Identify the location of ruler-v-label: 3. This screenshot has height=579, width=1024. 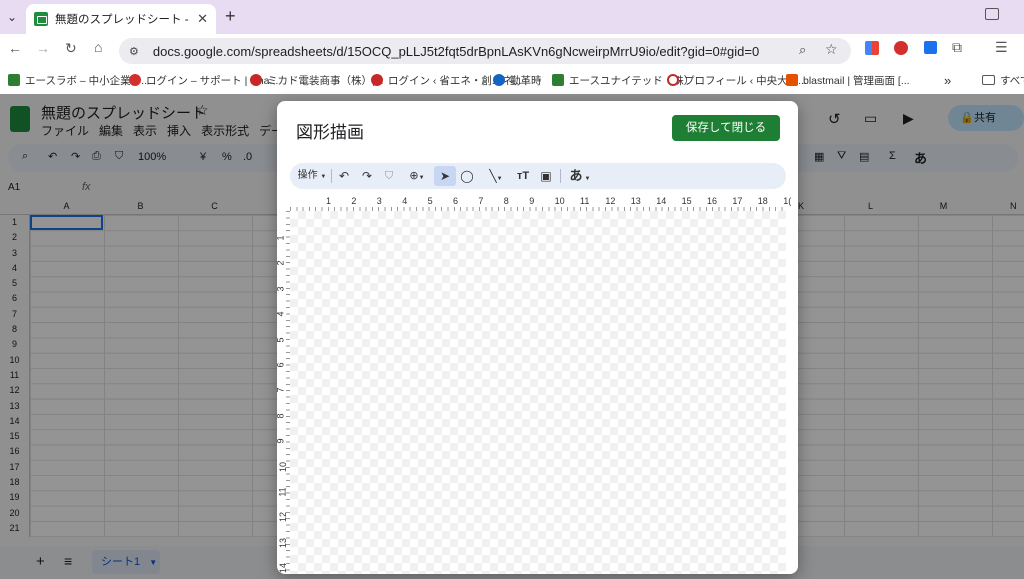
(280, 289).